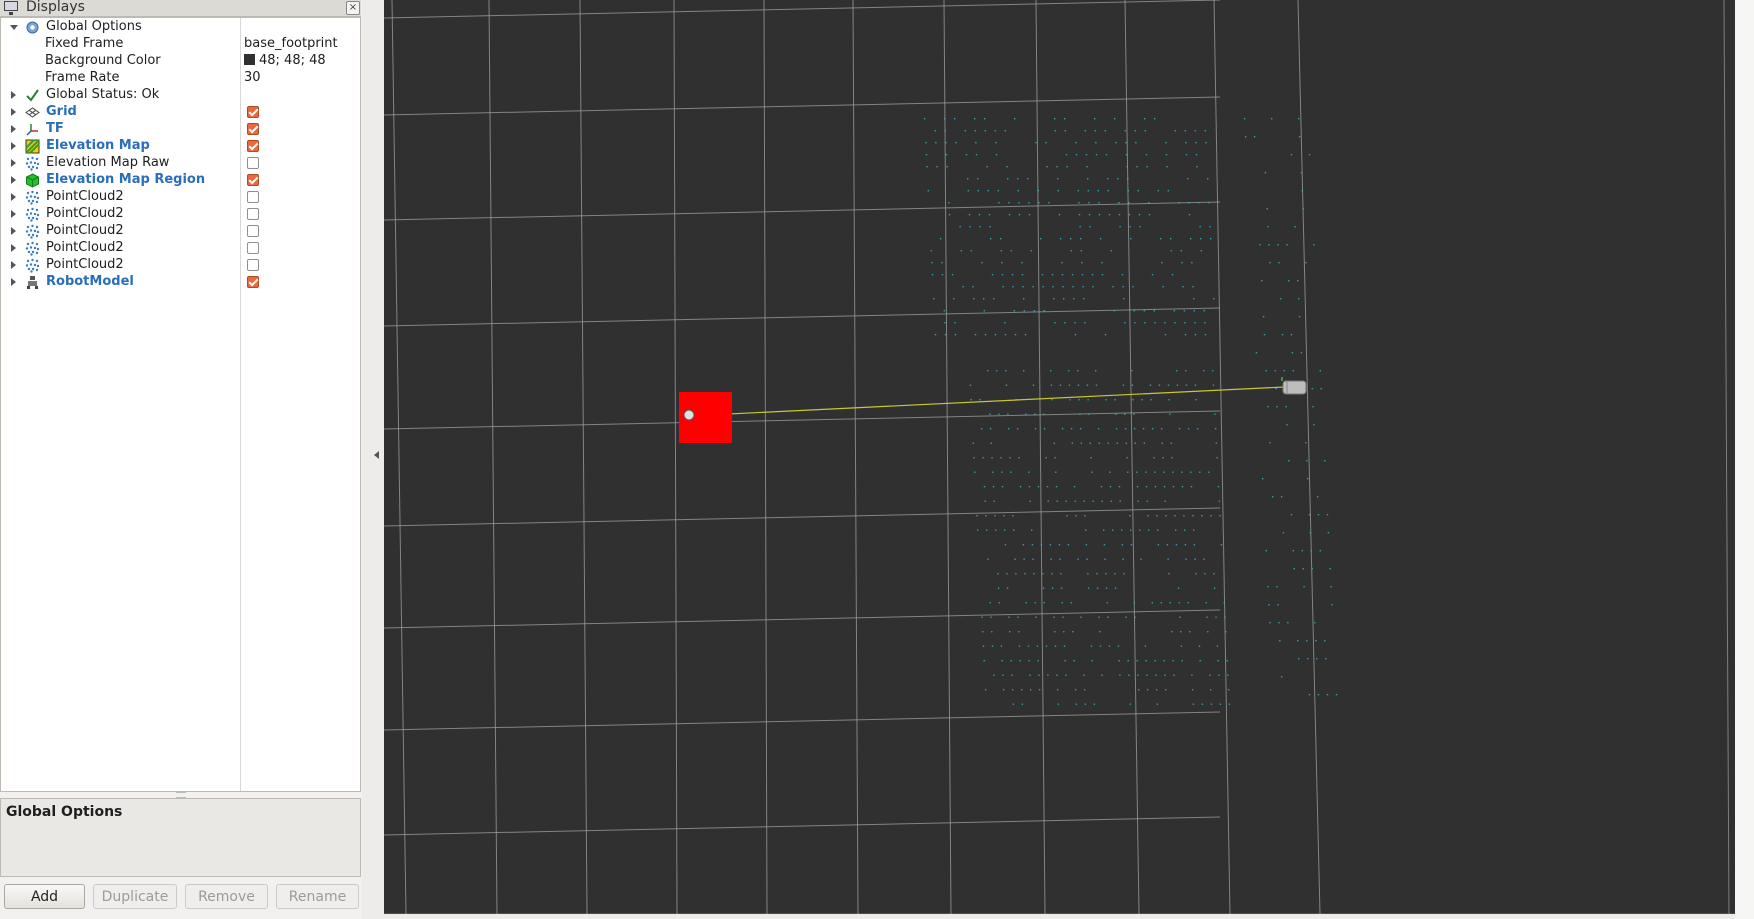 This screenshot has width=1754, height=919. I want to click on display-name-label: Elevation Map, so click(98, 145).